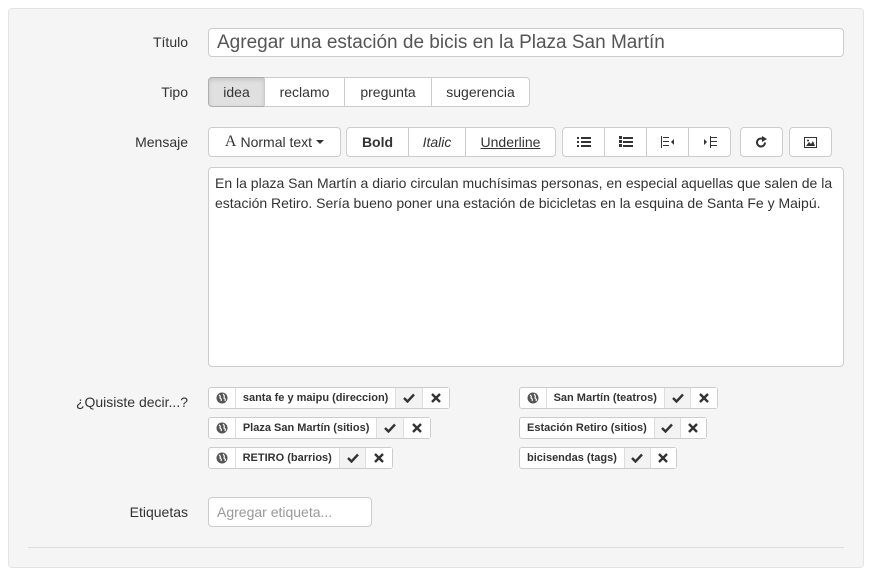 The image size is (873, 568). What do you see at coordinates (170, 42) in the screenshot?
I see `titulo-label: Título` at bounding box center [170, 42].